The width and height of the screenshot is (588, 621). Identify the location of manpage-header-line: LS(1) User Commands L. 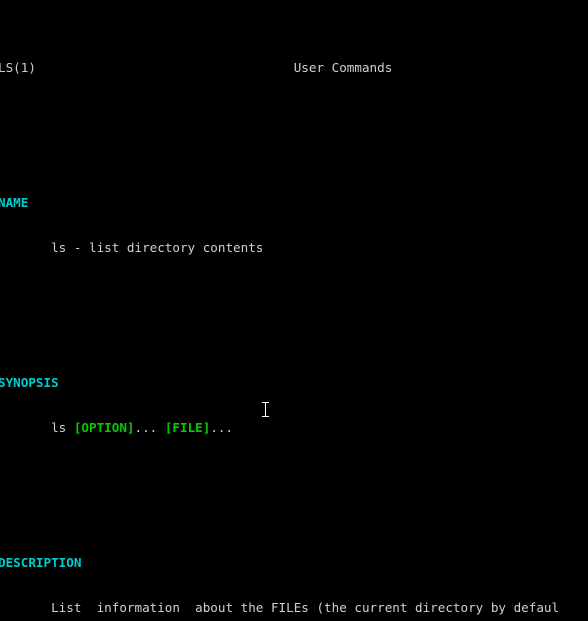
(294, 67).